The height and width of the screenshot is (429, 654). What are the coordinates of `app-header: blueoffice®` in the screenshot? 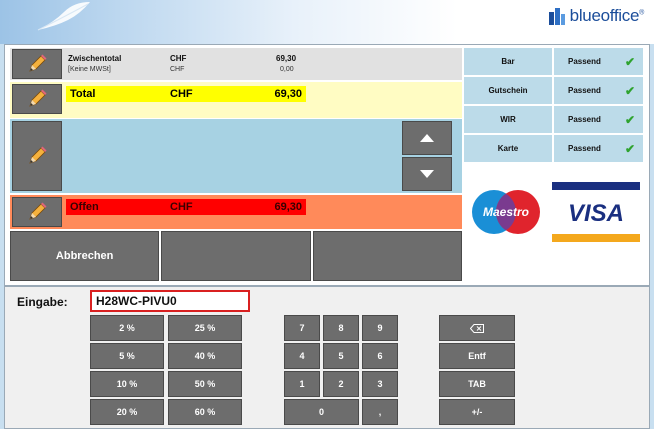 It's located at (327, 22).